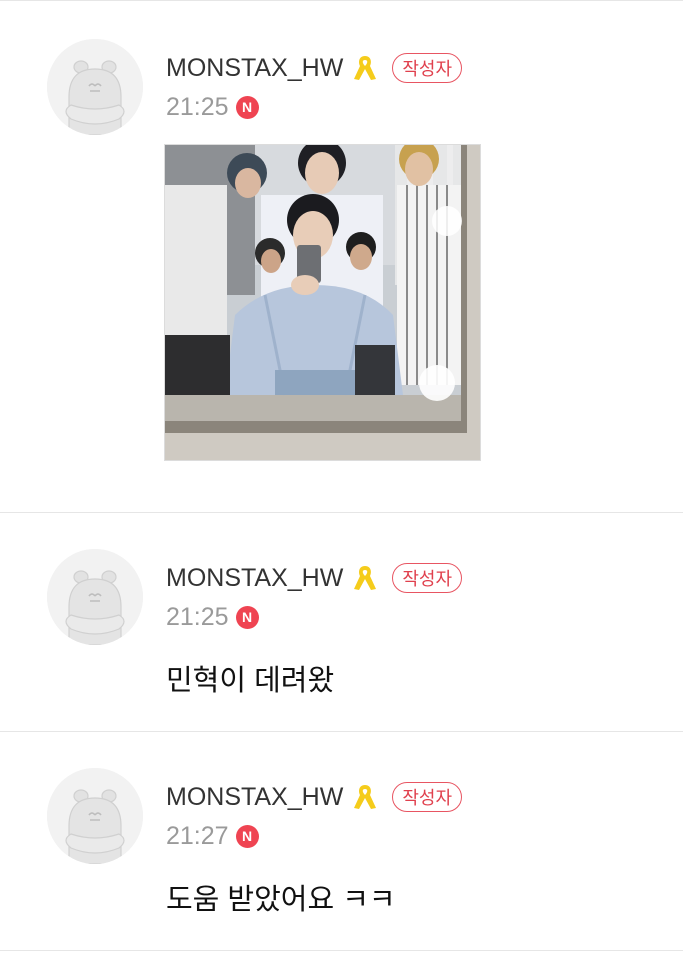 This screenshot has width=683, height=958. What do you see at coordinates (250, 681) in the screenshot?
I see `comment-text: 민혁이 데려왔` at bounding box center [250, 681].